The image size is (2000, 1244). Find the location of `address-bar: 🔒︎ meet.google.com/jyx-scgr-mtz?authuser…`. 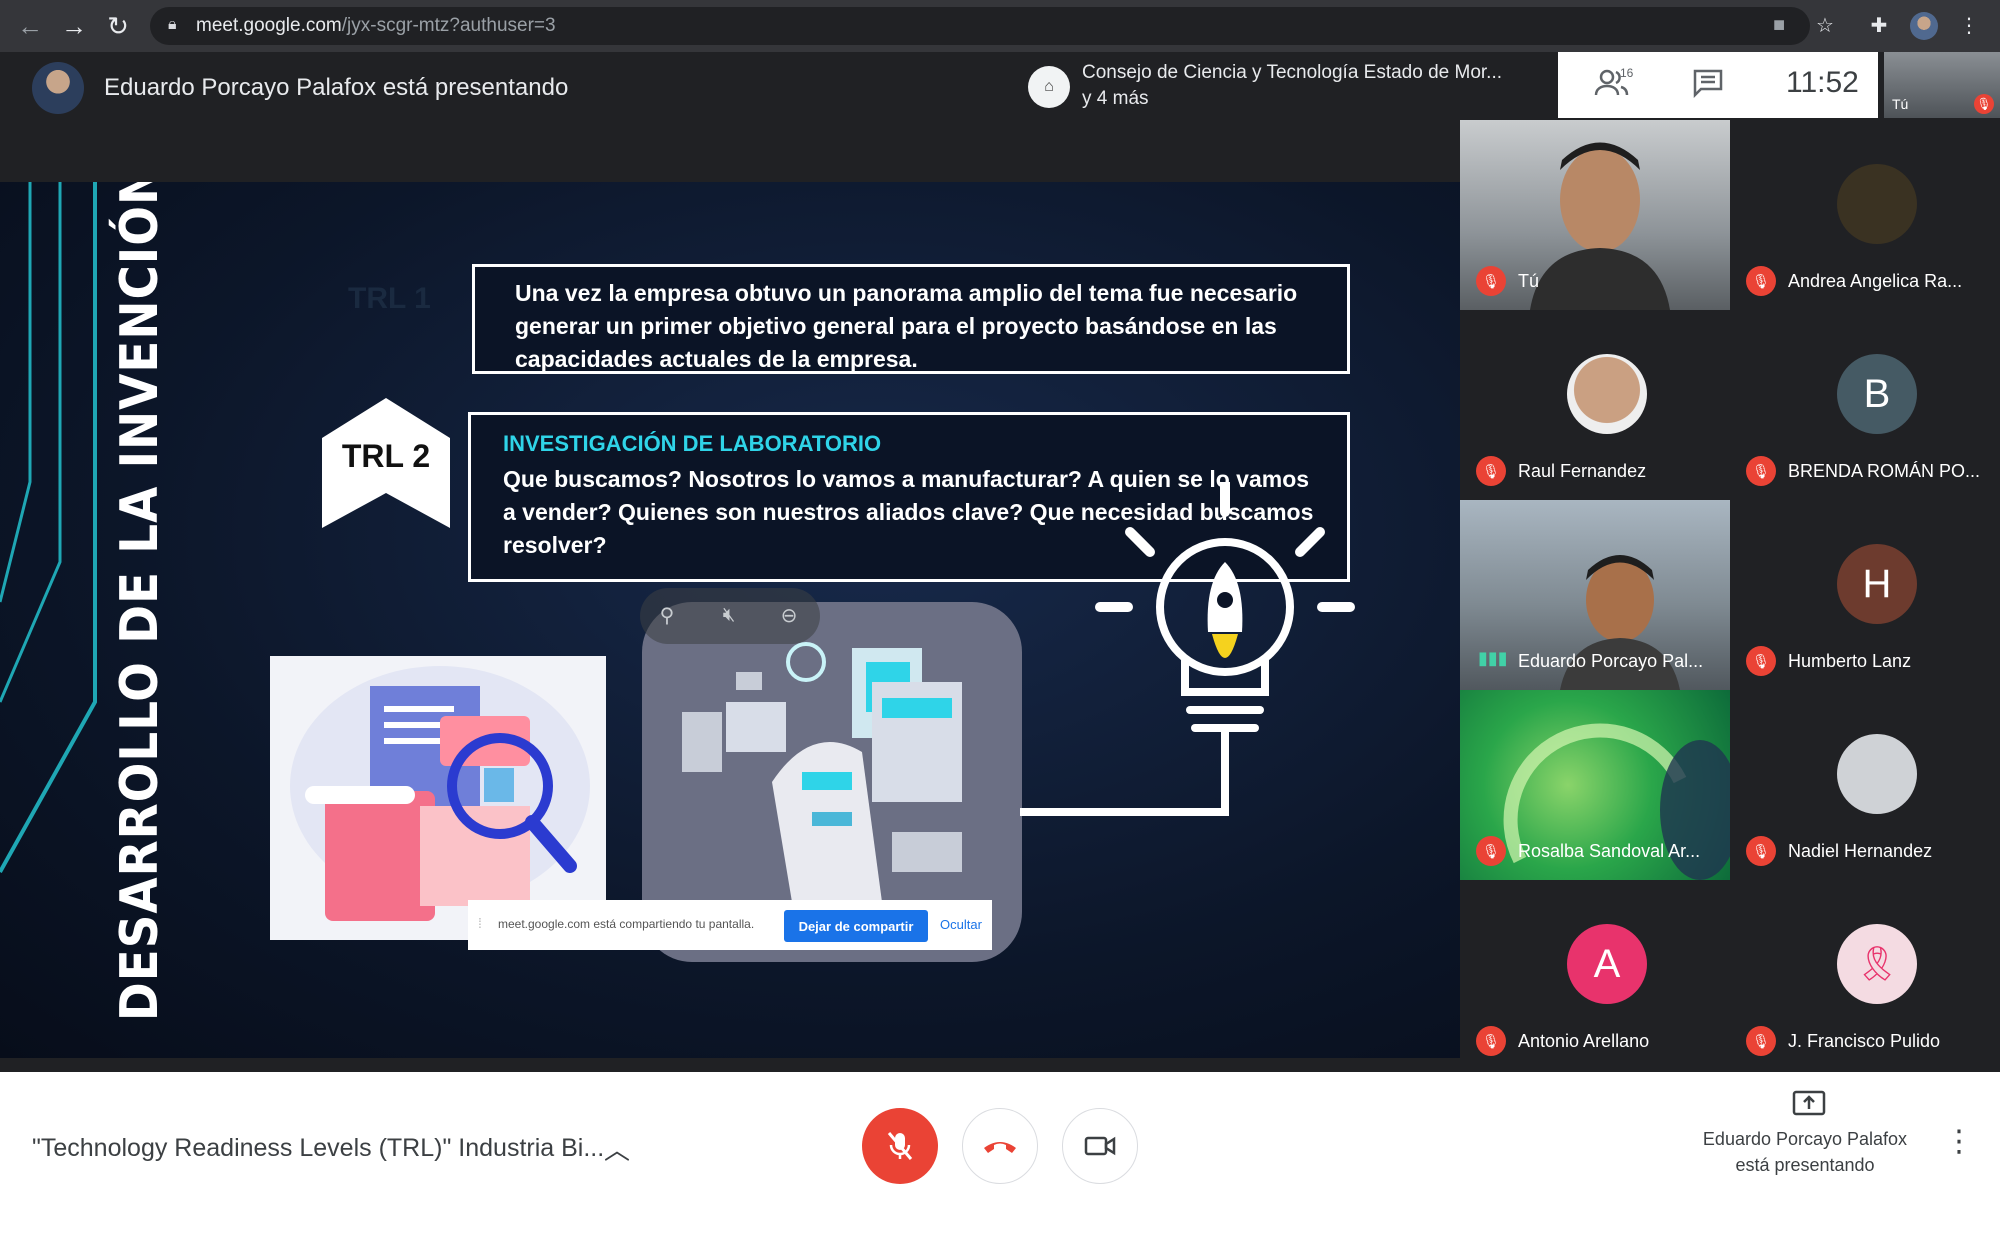

address-bar: 🔒︎ meet.google.com/jyx-scgr-mtz?authuser… is located at coordinates (980, 26).